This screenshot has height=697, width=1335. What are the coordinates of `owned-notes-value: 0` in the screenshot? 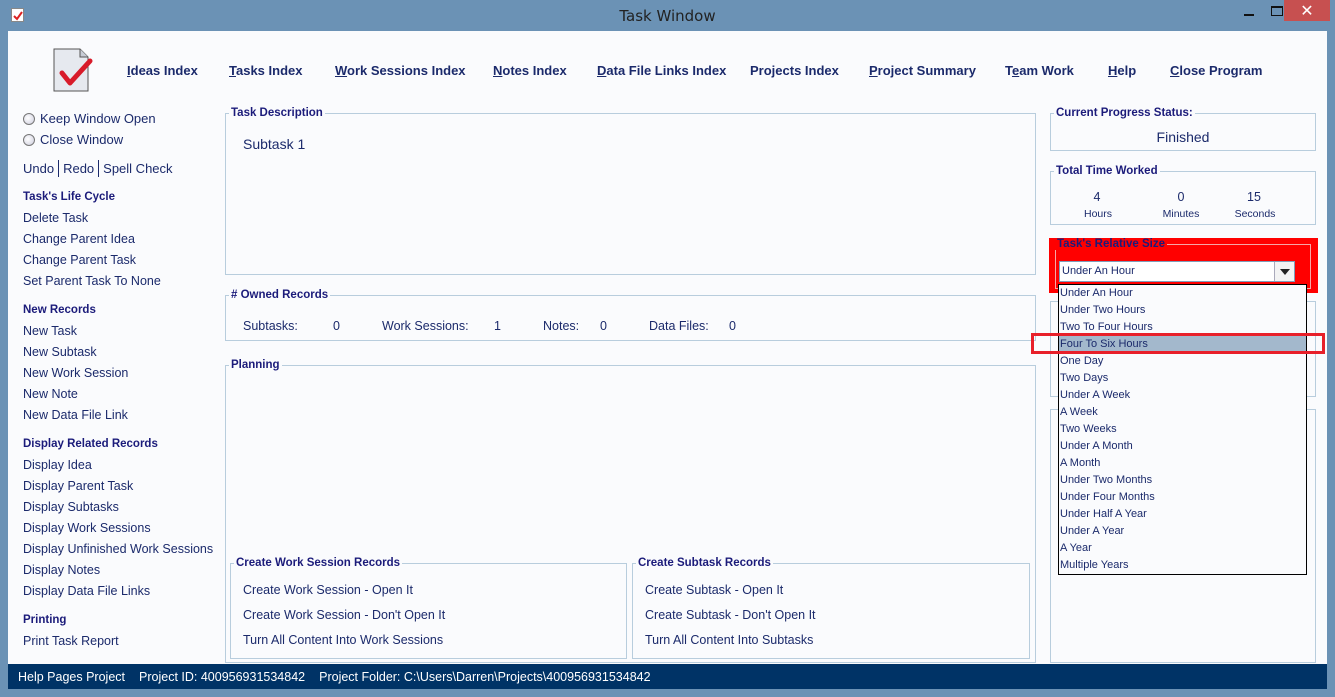 It's located at (603, 326).